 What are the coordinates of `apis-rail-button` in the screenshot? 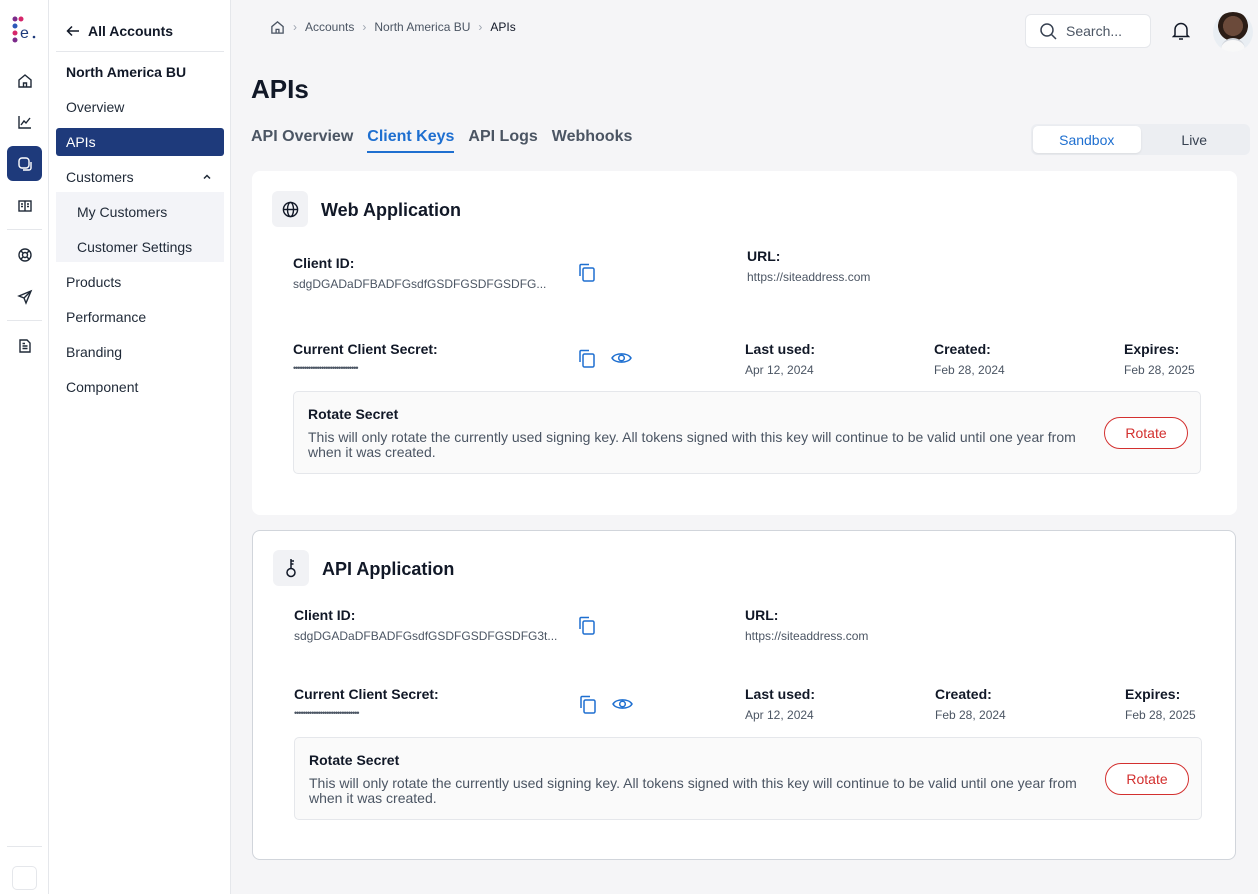 It's located at (24, 163).